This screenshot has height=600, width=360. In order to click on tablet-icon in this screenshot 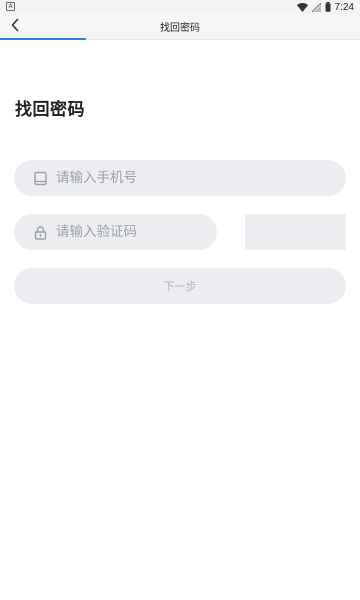, I will do `click(40, 178)`.